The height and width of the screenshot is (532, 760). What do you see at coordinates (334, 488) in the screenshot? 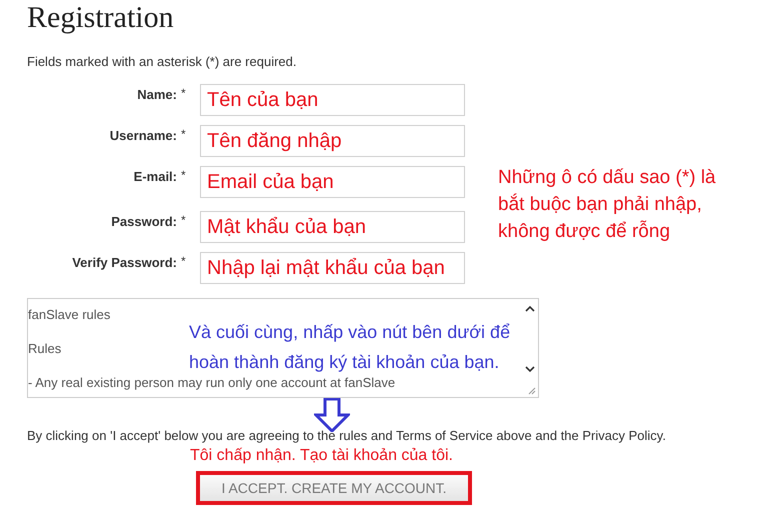
I see `accept-button: I ACCEPT. CREATE MY ACCOUNT.` at bounding box center [334, 488].